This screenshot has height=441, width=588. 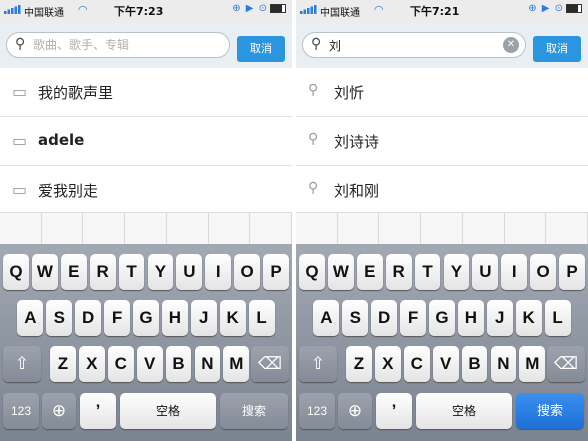 What do you see at coordinates (511, 45) in the screenshot?
I see `clear-search-icon: ✕` at bounding box center [511, 45].